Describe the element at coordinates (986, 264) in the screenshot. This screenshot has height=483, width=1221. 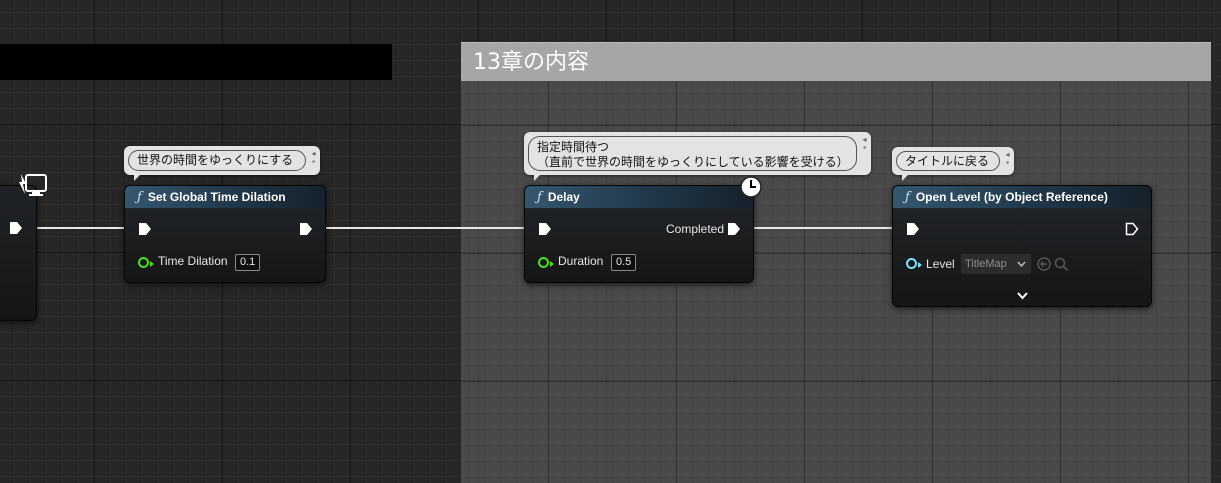
I see `level-value: TitleMap` at that location.